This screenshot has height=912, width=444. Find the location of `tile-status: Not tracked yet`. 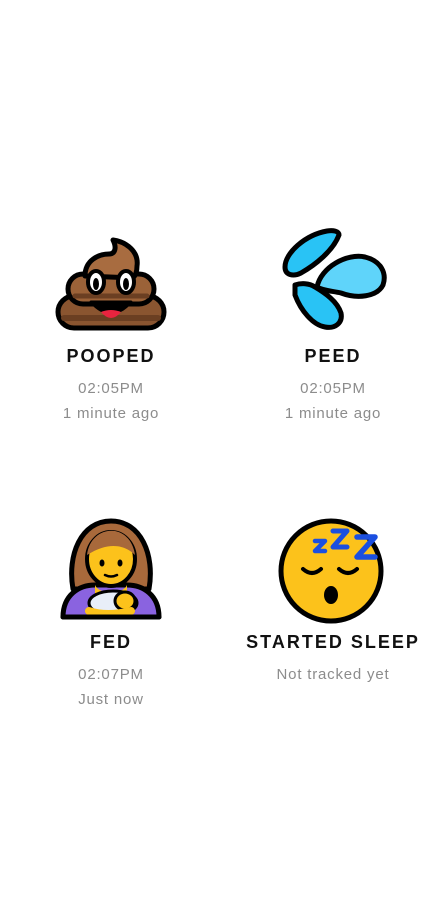

tile-status: Not tracked yet is located at coordinates (333, 674).